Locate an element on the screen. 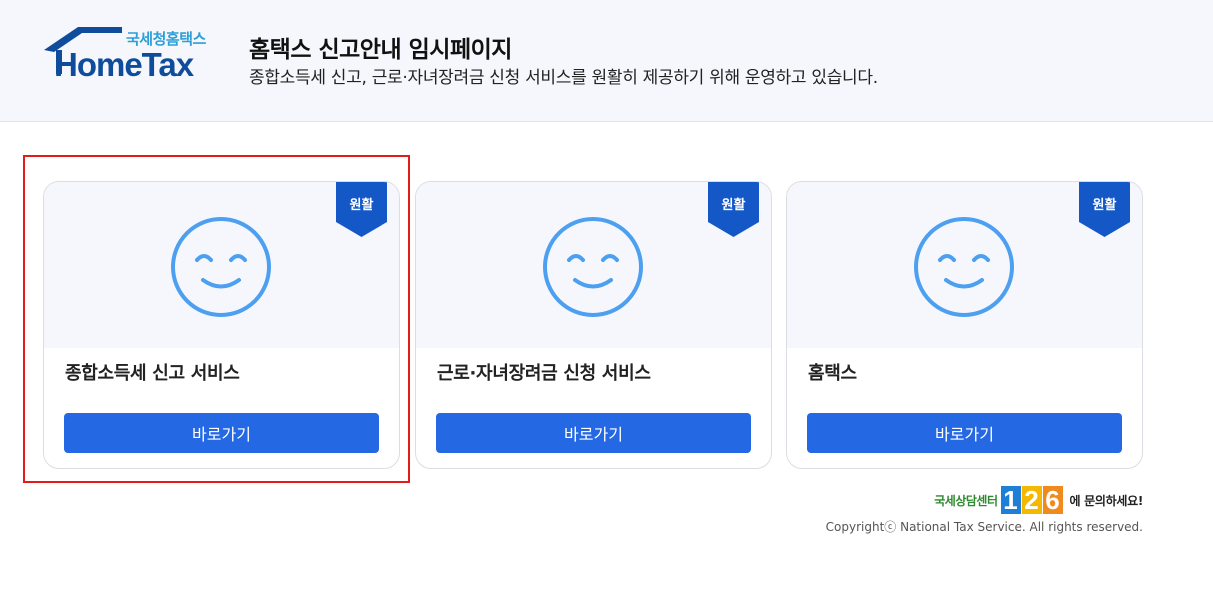 This screenshot has width=1213, height=590. card-title: 홈택스 is located at coordinates (832, 373).